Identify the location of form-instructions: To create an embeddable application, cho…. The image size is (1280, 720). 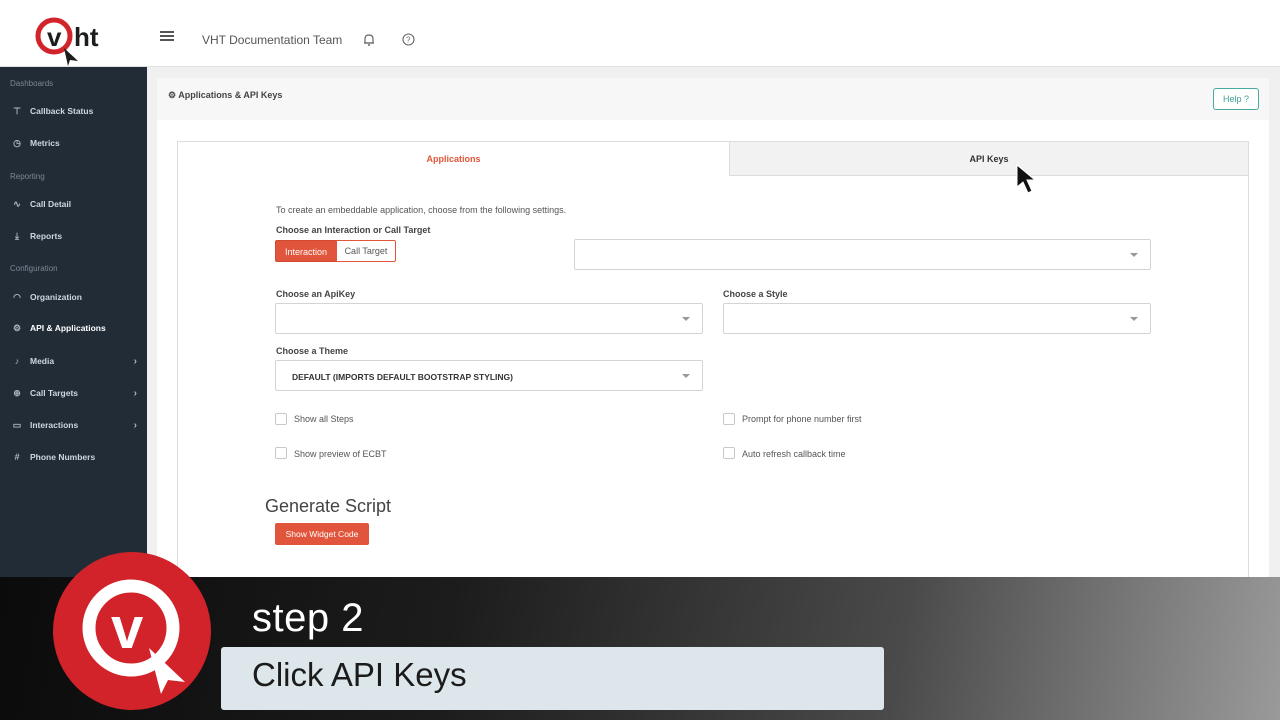
(421, 210).